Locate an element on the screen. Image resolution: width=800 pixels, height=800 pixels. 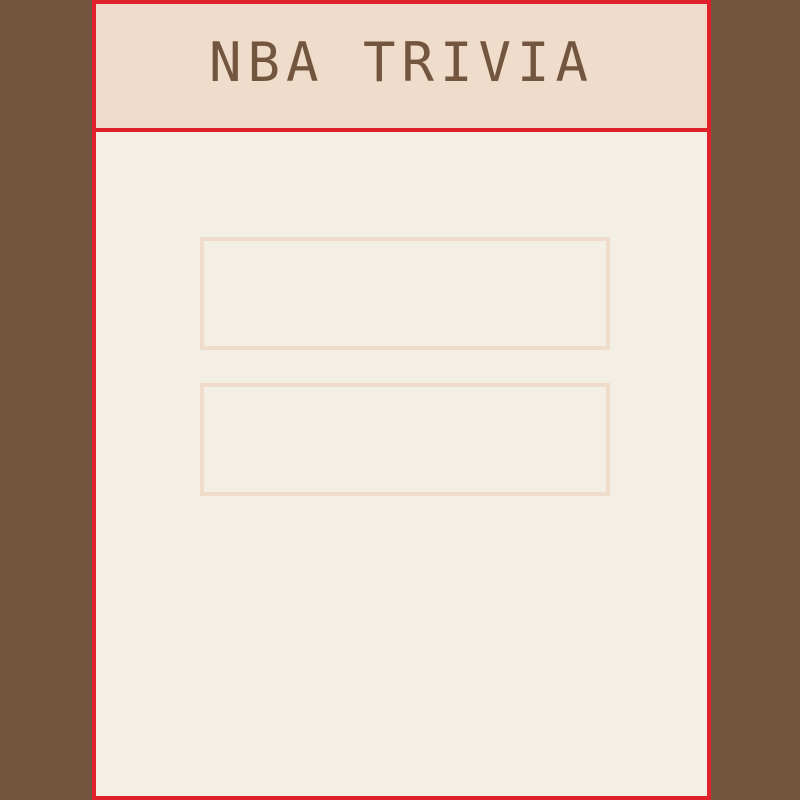
header-bar: NBA TRIVIA is located at coordinates (401, 68).